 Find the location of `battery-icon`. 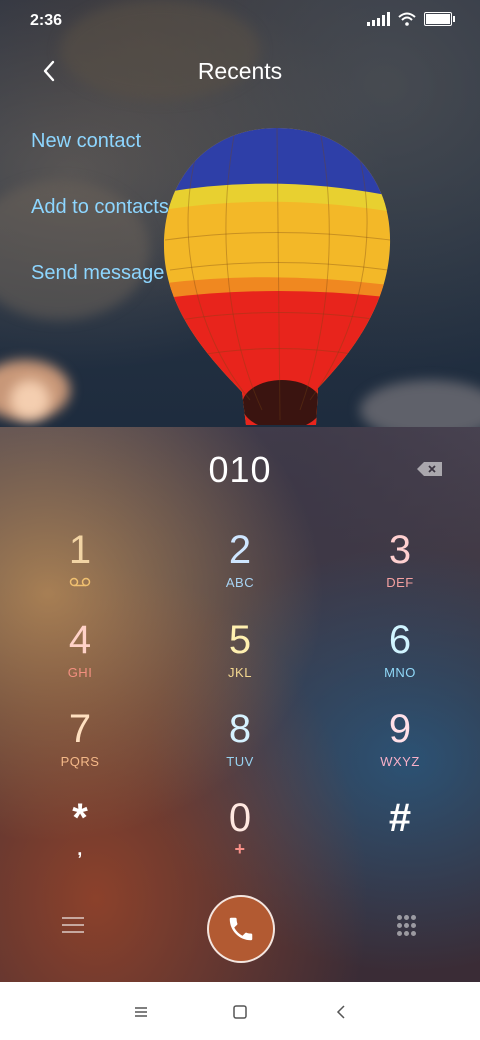

battery-icon is located at coordinates (439, 19).